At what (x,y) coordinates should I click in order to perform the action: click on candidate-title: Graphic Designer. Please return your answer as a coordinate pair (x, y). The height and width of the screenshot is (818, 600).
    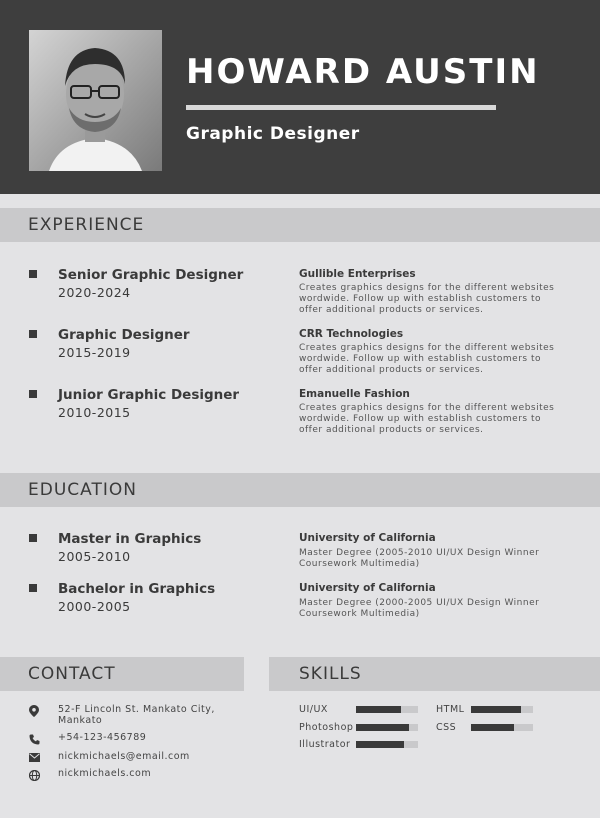
    Looking at the image, I should click on (273, 134).